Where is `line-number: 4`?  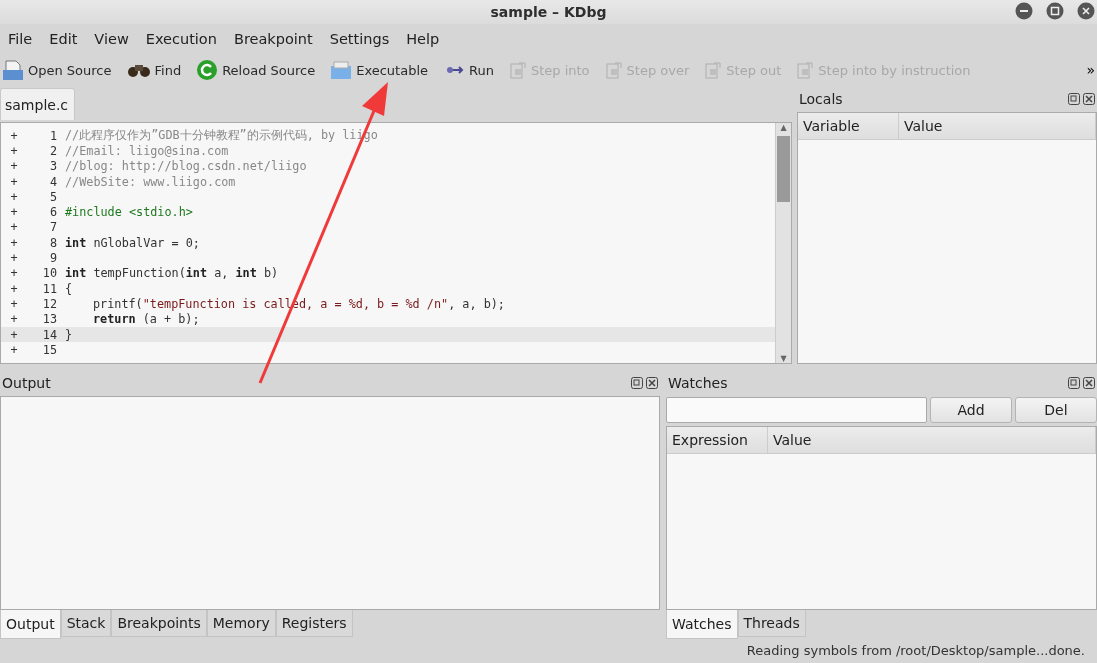
line-number: 4 is located at coordinates (53, 181).